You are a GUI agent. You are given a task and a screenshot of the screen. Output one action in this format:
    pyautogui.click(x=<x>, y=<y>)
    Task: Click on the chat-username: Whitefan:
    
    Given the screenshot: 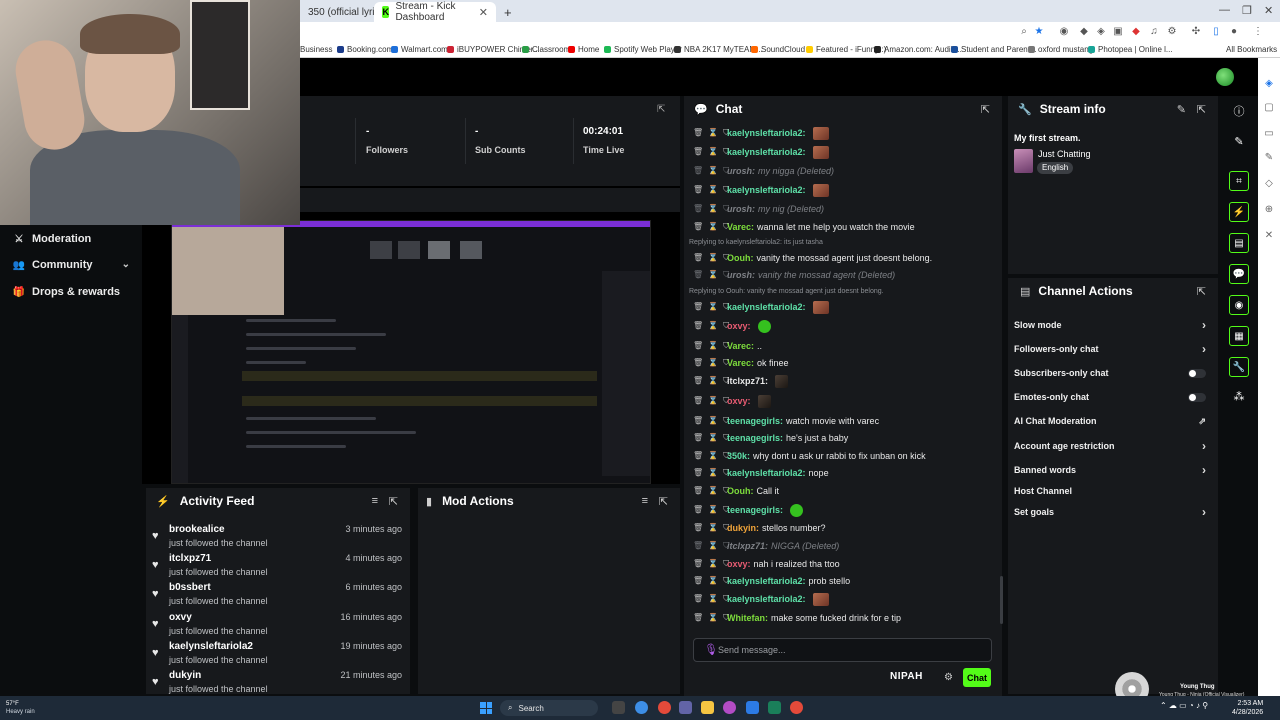 What is the action you would take?
    pyautogui.click(x=747, y=618)
    